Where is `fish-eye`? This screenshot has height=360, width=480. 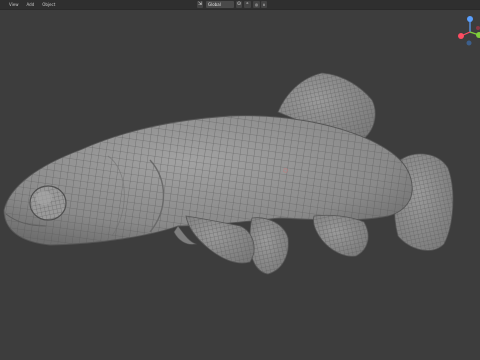
fish-eye is located at coordinates (48, 203).